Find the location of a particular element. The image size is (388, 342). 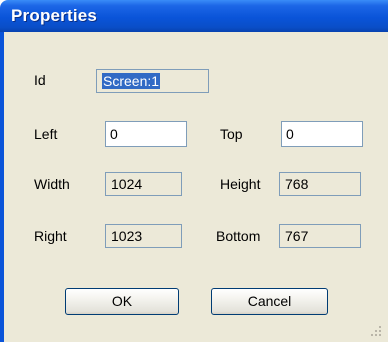

id-label: Id is located at coordinates (40, 80).